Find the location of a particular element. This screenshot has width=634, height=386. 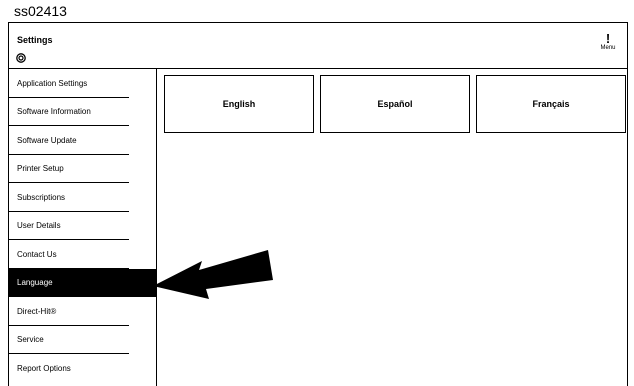

arrow-callout-icon is located at coordinates (213, 274).